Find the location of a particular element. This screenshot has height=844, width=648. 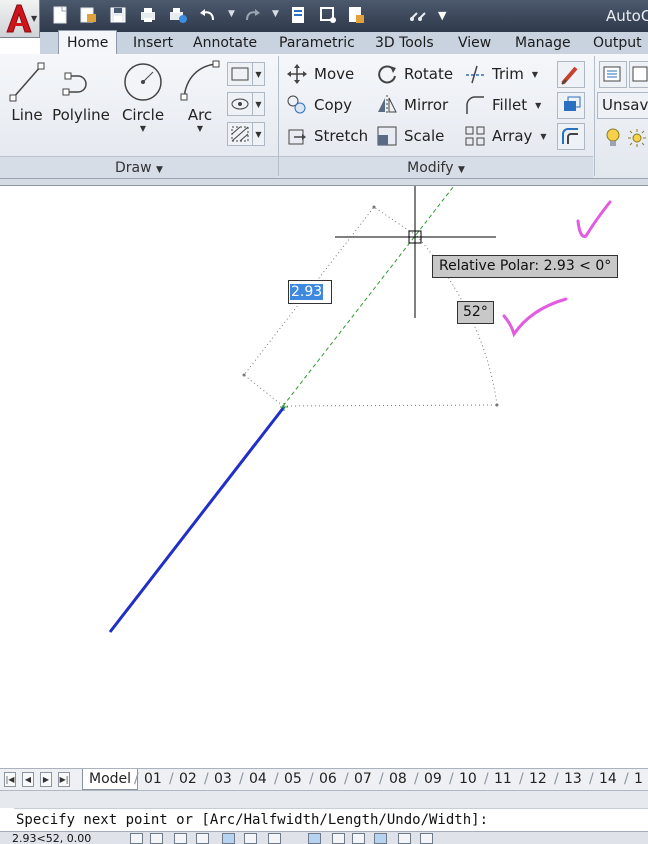

stretch-button: Stretch is located at coordinates (327, 136).